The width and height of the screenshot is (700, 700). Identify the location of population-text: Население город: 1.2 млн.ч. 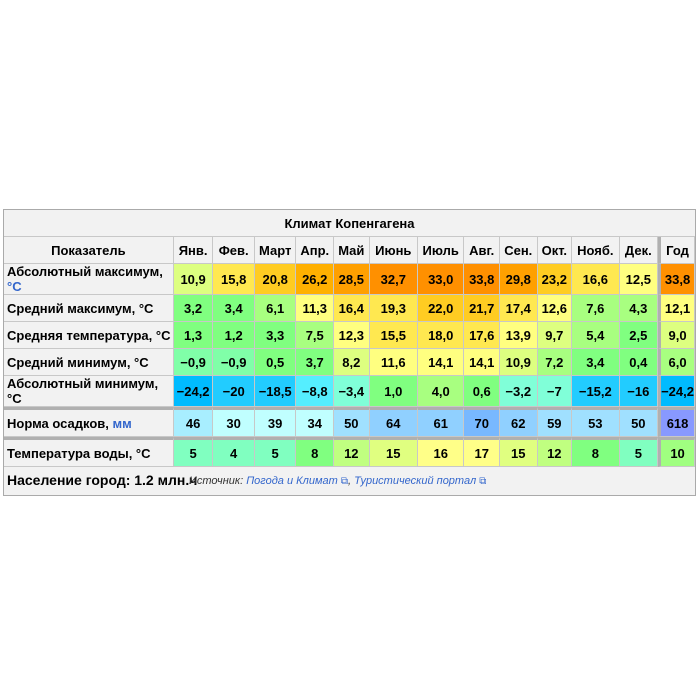
(102, 480).